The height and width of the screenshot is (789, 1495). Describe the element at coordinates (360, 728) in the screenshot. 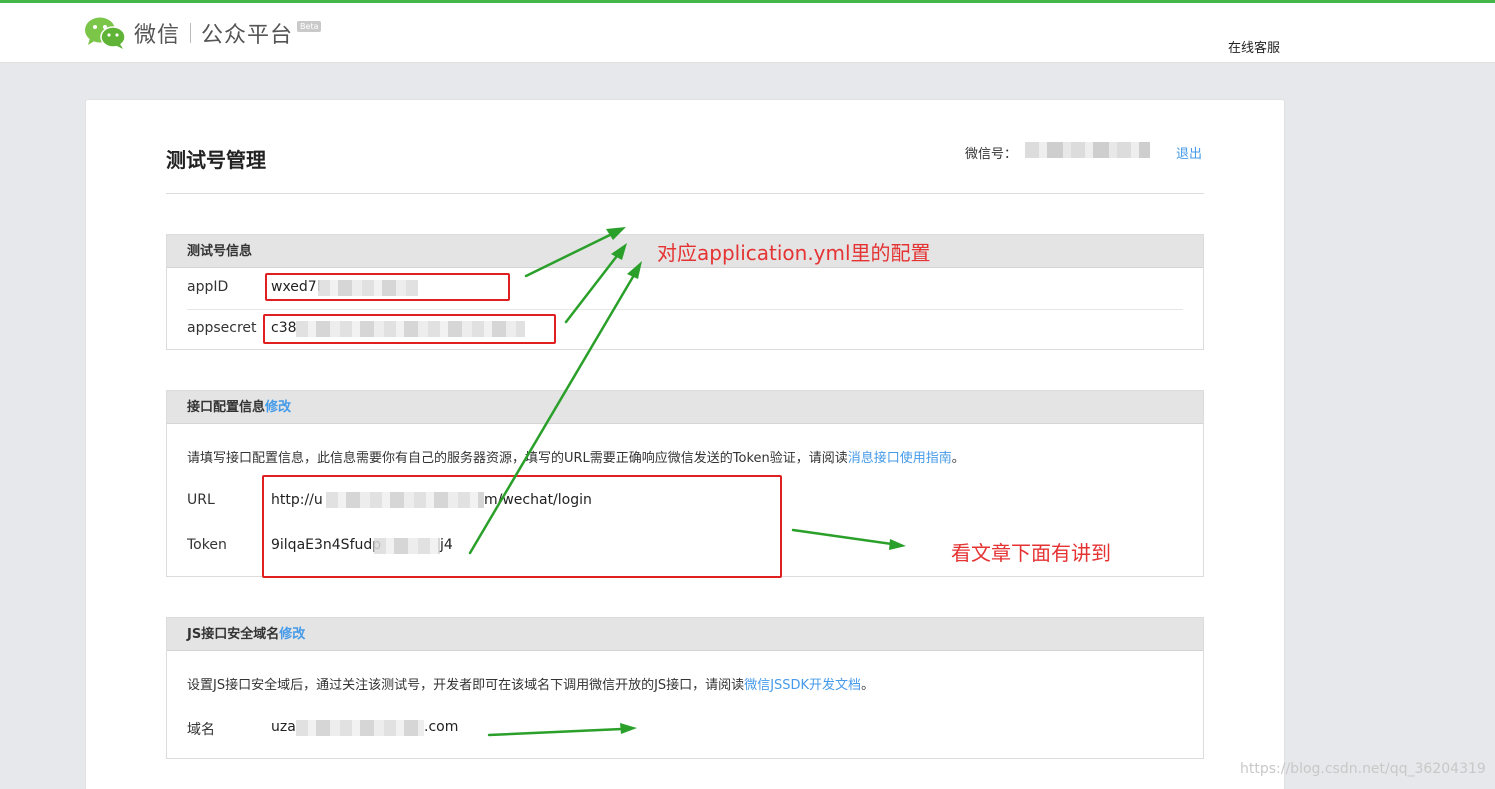

I see `domain-redacted` at that location.